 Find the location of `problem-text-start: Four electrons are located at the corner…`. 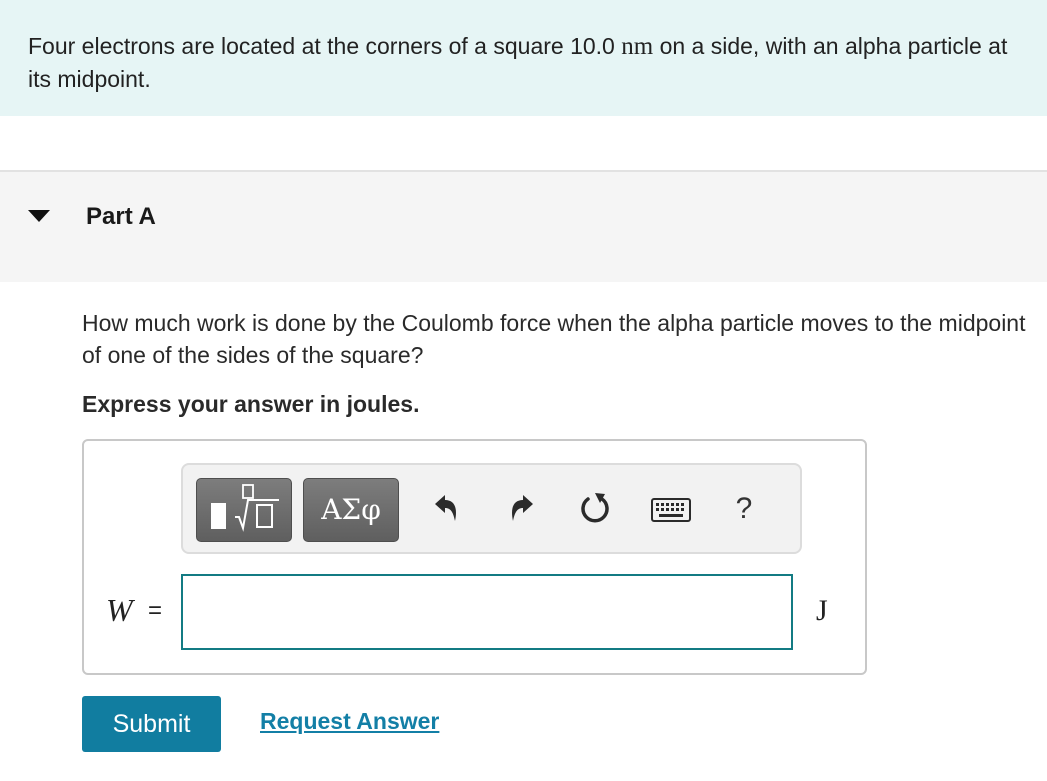

problem-text-start: Four electrons are located at the corner… is located at coordinates (325, 46).